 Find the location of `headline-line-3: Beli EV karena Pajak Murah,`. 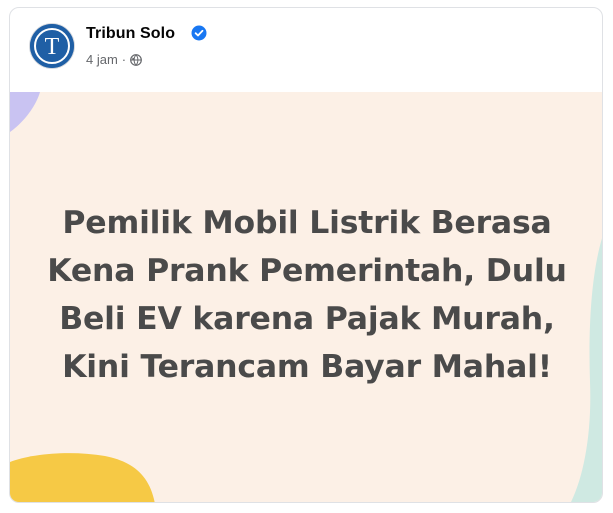

headline-line-3: Beli EV karena Pajak Murah, is located at coordinates (307, 319).